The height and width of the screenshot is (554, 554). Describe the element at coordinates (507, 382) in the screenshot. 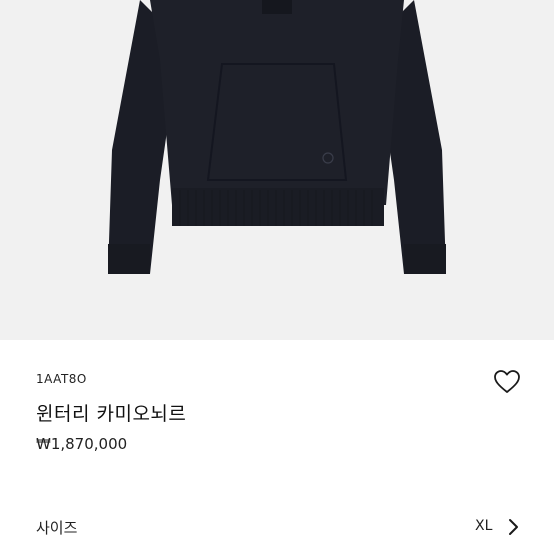

I see `heart-outline-icon` at that location.